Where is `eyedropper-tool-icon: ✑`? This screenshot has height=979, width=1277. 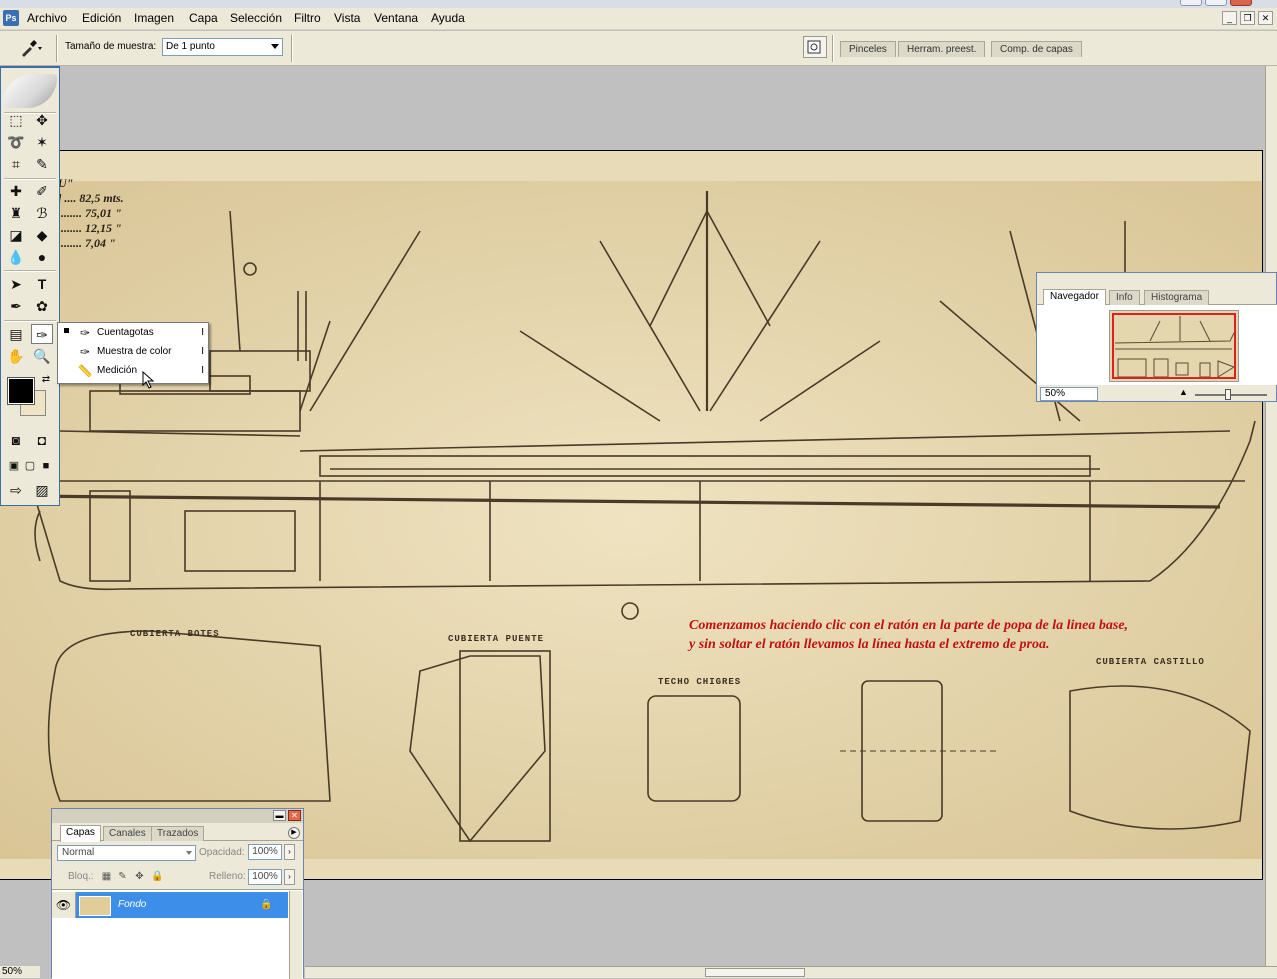 eyedropper-tool-icon: ✑ is located at coordinates (42, 334).